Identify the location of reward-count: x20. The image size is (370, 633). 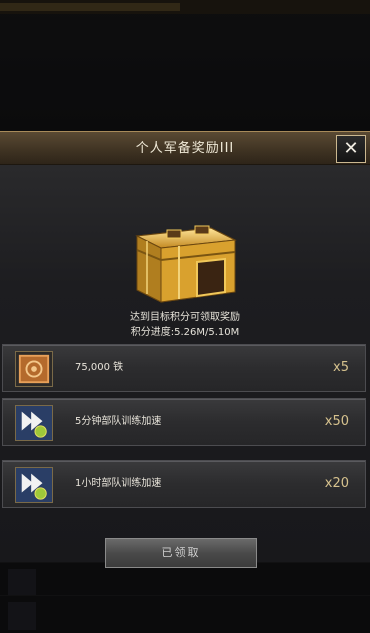
(336, 483).